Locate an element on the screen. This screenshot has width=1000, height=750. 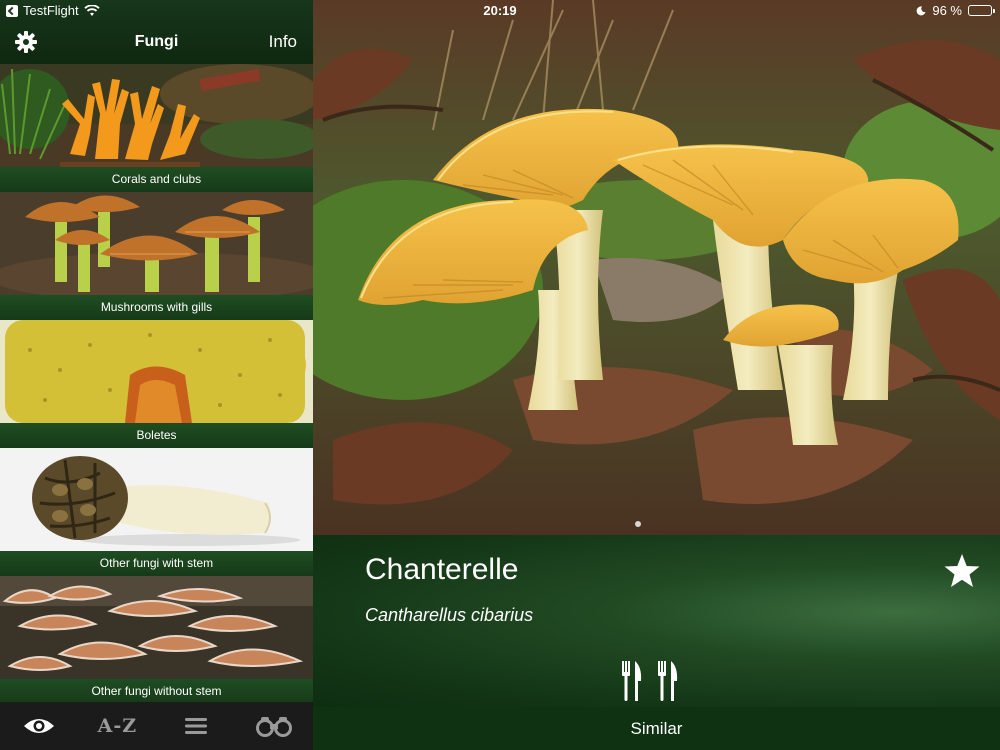
category-label: Corals and clubs is located at coordinates (156, 179).